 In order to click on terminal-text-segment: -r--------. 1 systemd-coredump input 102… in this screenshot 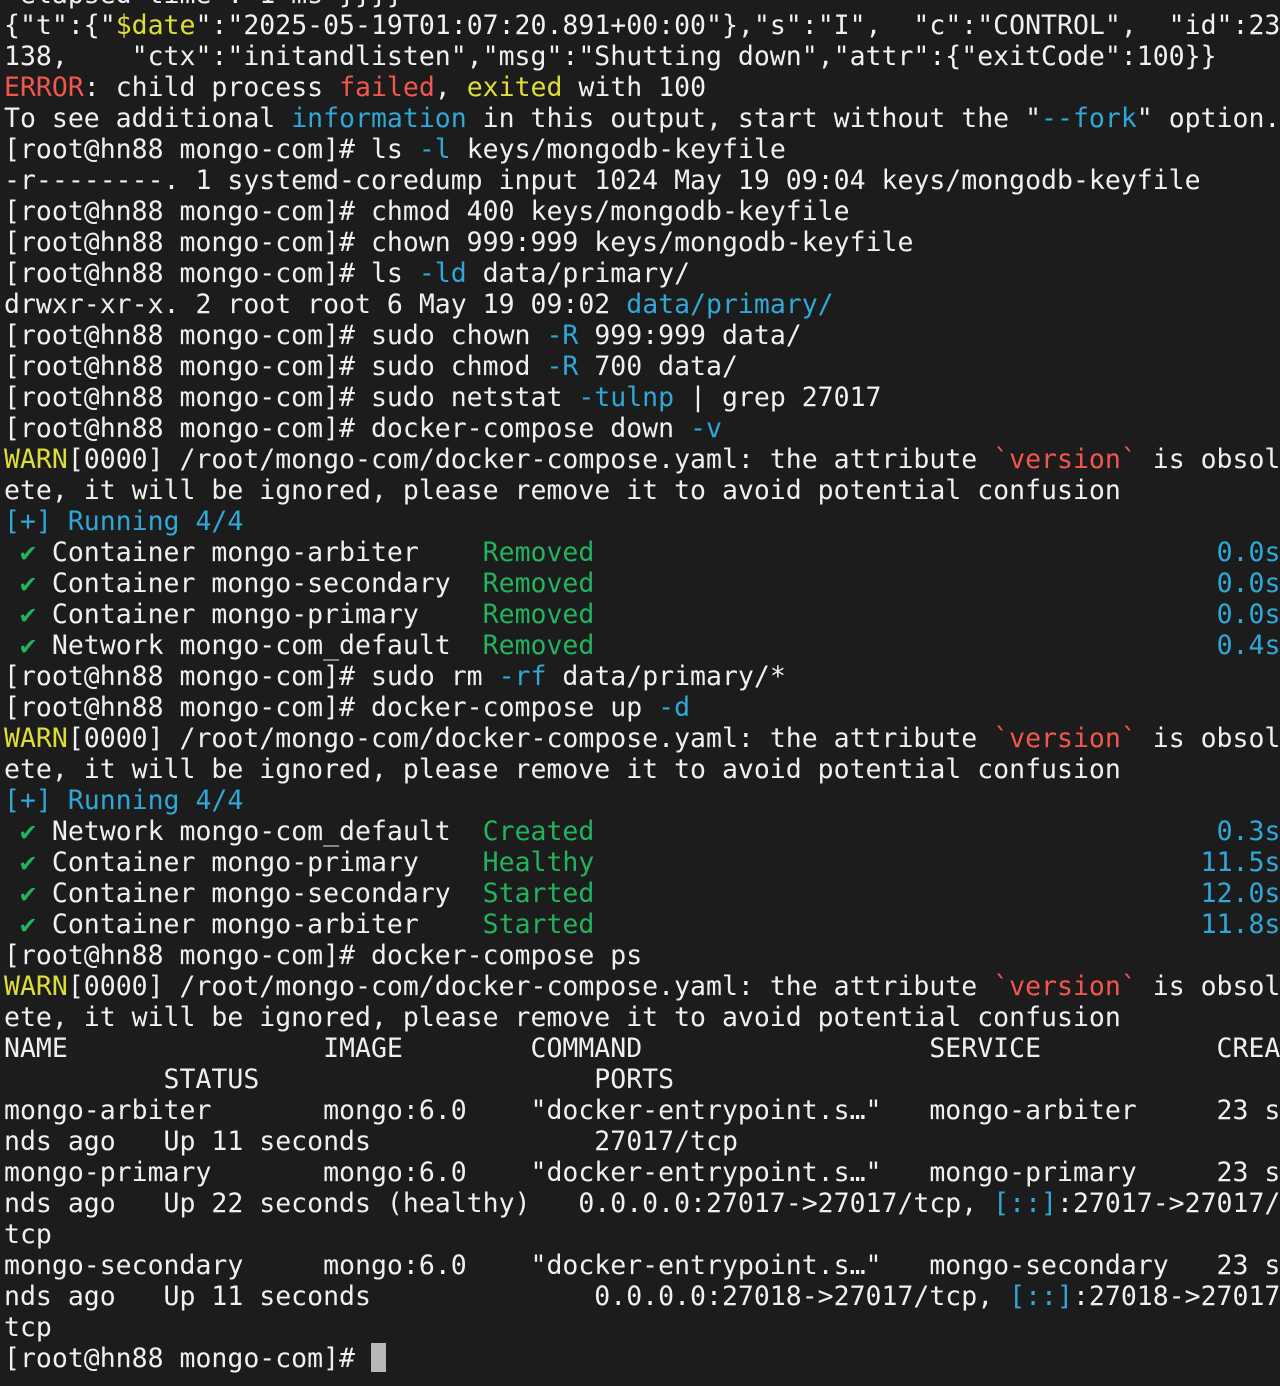, I will do `click(602, 180)`.